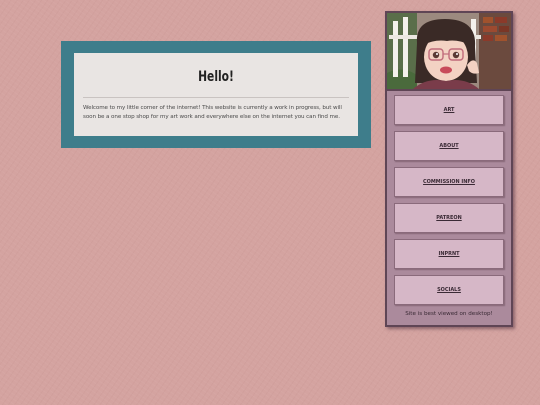  What do you see at coordinates (449, 182) in the screenshot?
I see `nav-commission-info-button: COMMISSION INFO` at bounding box center [449, 182].